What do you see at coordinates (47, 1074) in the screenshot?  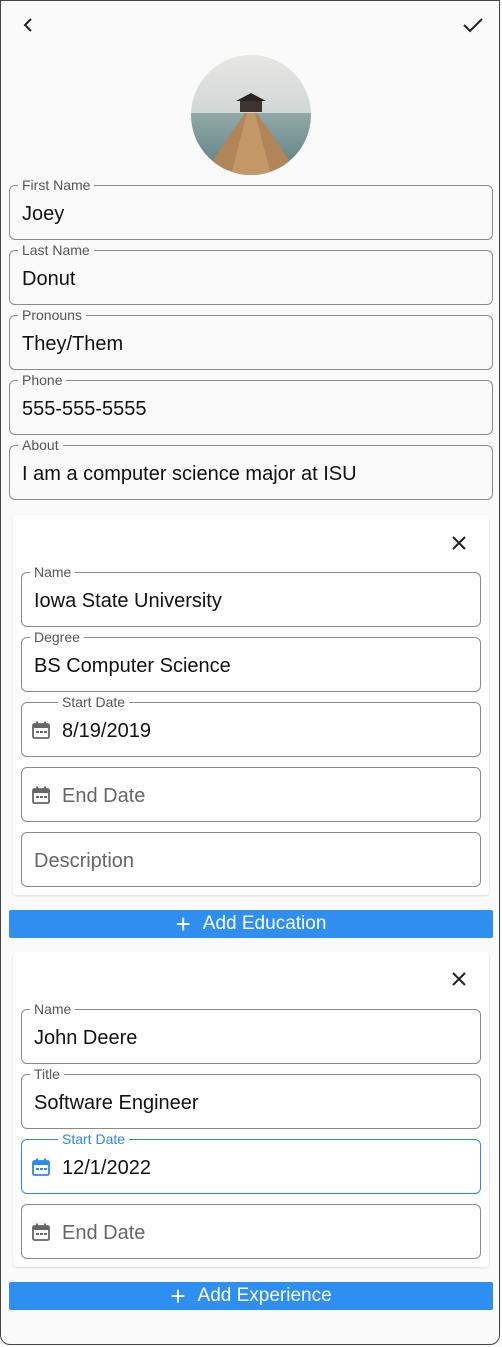 I see `title-label: Title` at bounding box center [47, 1074].